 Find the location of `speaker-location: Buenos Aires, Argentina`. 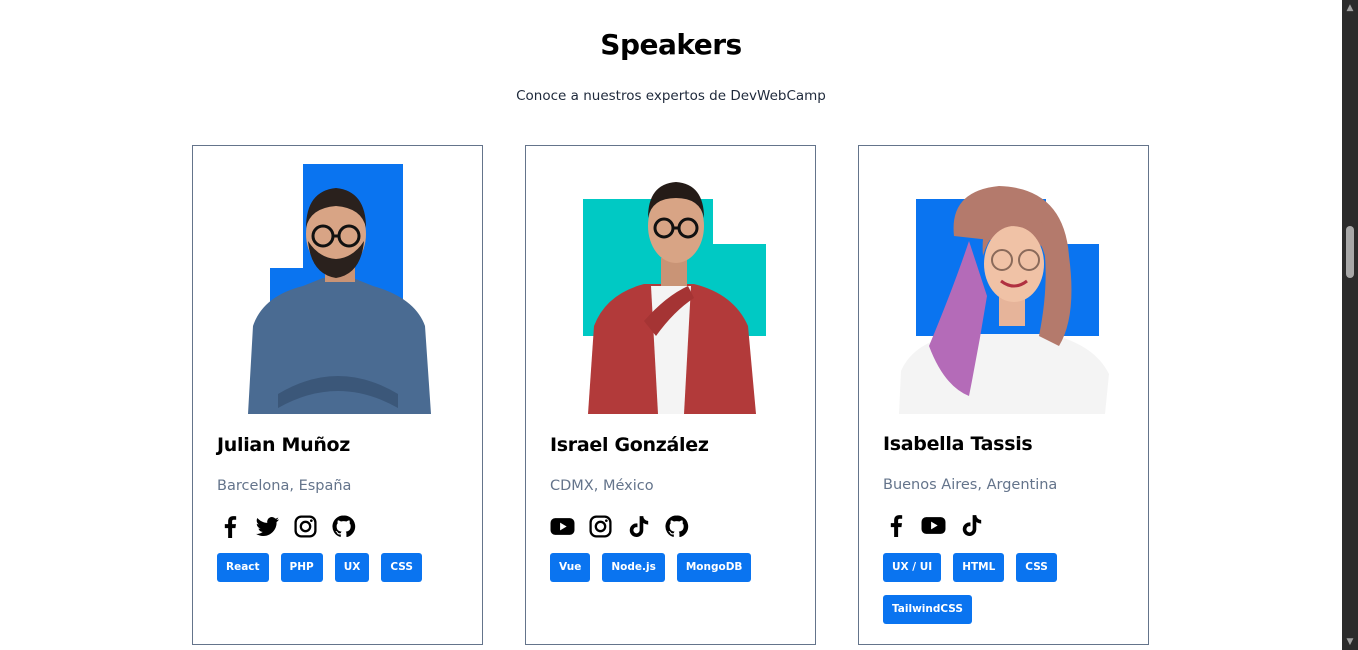

speaker-location: Buenos Aires, Argentina is located at coordinates (970, 485).